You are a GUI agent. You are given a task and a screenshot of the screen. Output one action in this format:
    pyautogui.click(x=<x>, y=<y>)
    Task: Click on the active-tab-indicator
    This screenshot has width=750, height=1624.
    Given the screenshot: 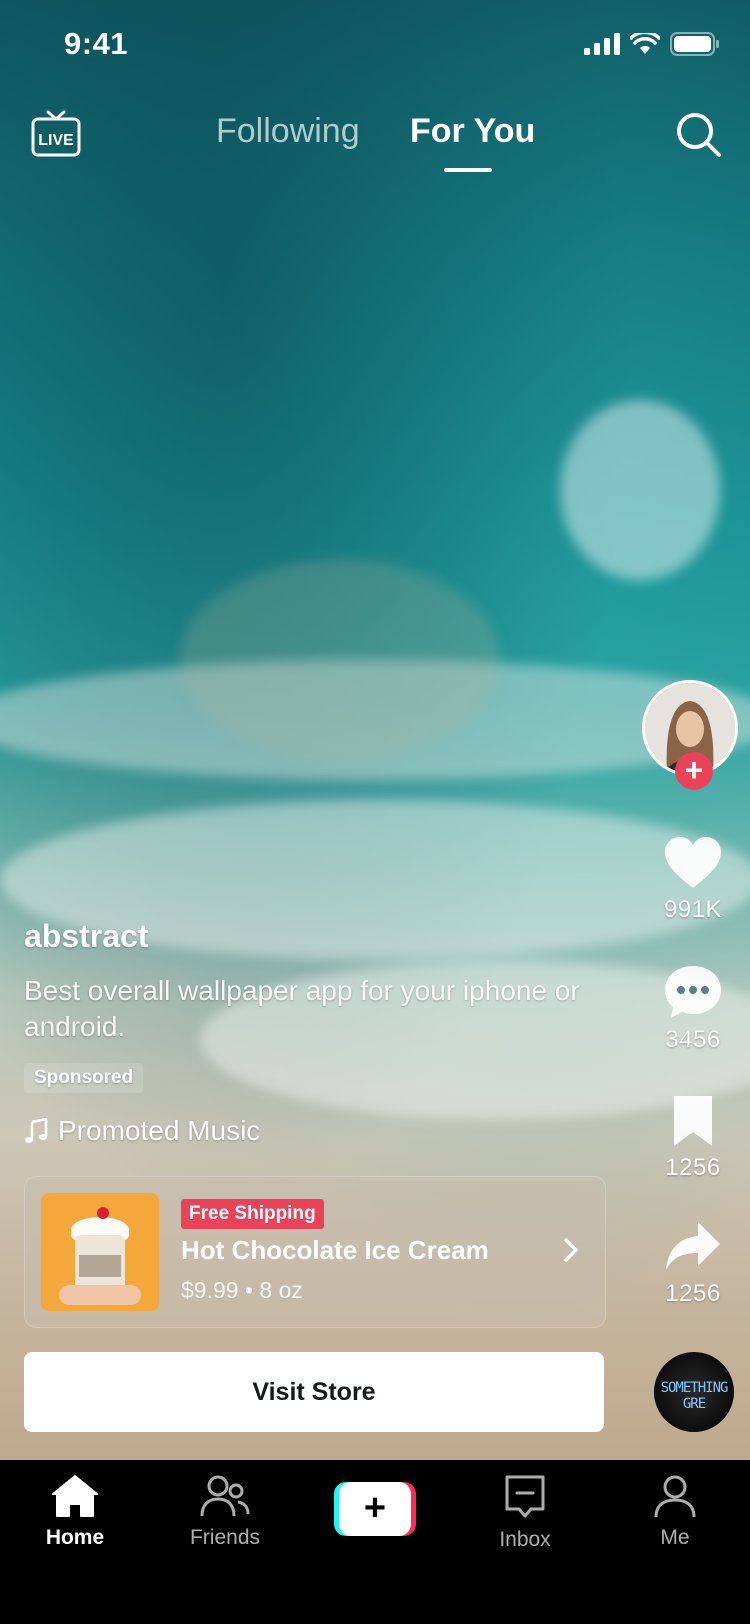 What is the action you would take?
    pyautogui.click(x=468, y=170)
    